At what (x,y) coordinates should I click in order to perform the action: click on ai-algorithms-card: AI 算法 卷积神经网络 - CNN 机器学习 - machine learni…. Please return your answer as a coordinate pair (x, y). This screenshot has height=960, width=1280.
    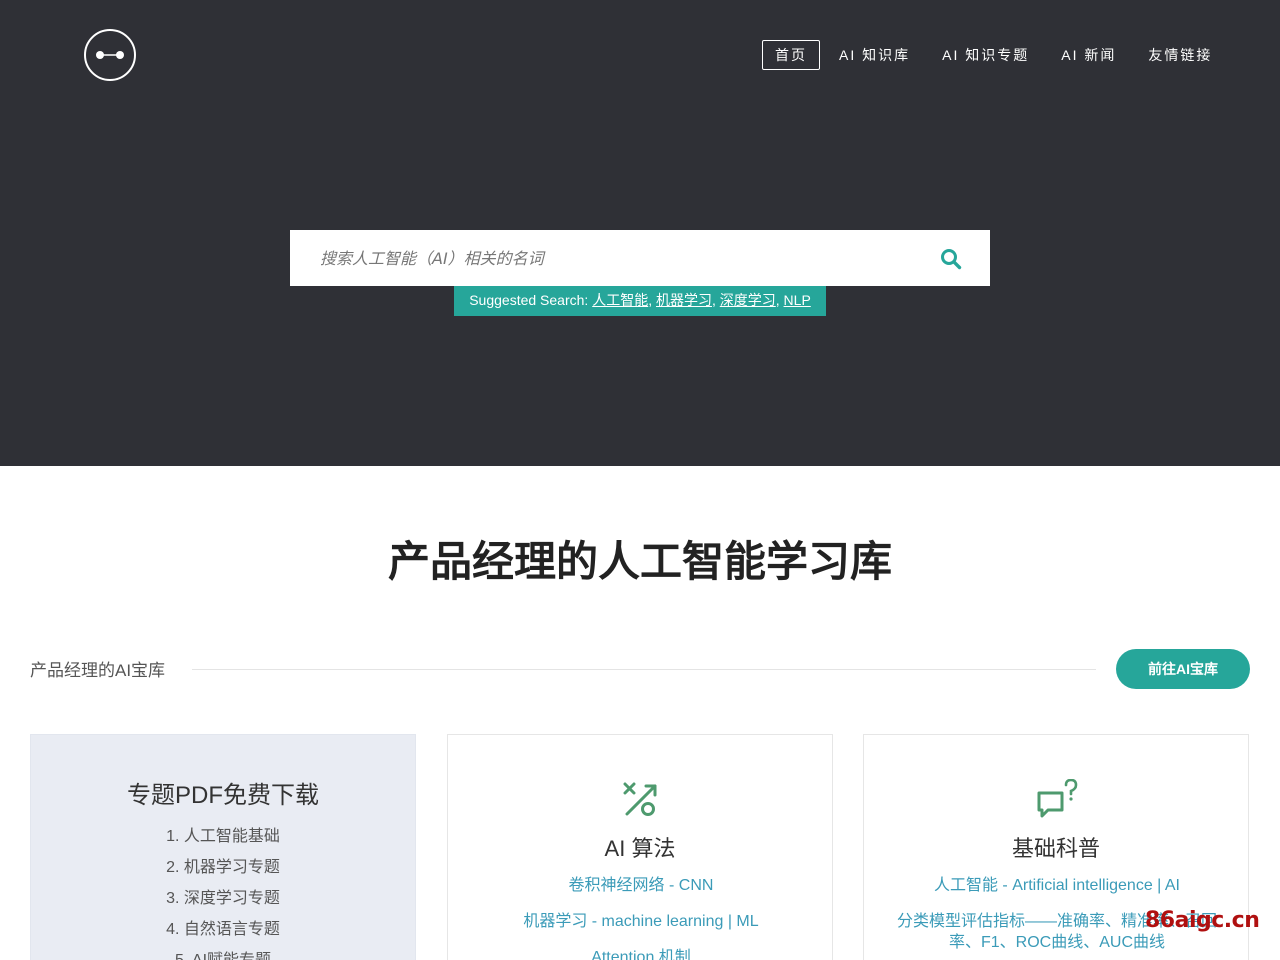
    Looking at the image, I should click on (640, 847).